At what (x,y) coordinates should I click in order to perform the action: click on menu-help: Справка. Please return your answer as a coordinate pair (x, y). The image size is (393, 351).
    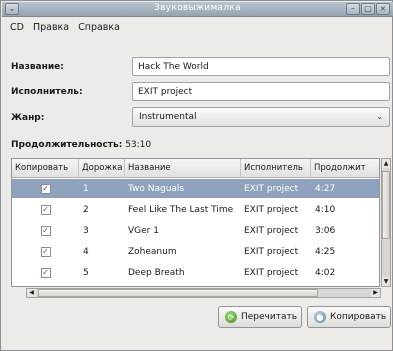
    Looking at the image, I should click on (99, 27).